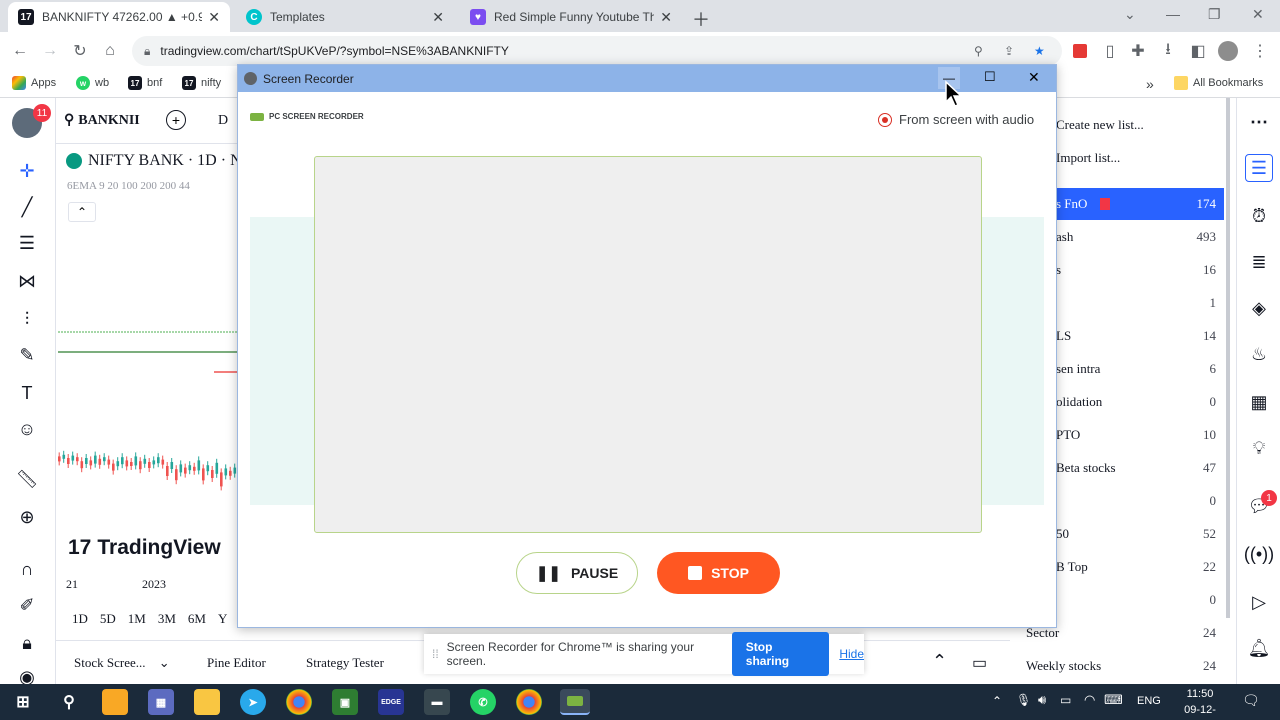 The width and height of the screenshot is (1280, 720). I want to click on lock-drawing-icon: ✐, so click(27, 605).